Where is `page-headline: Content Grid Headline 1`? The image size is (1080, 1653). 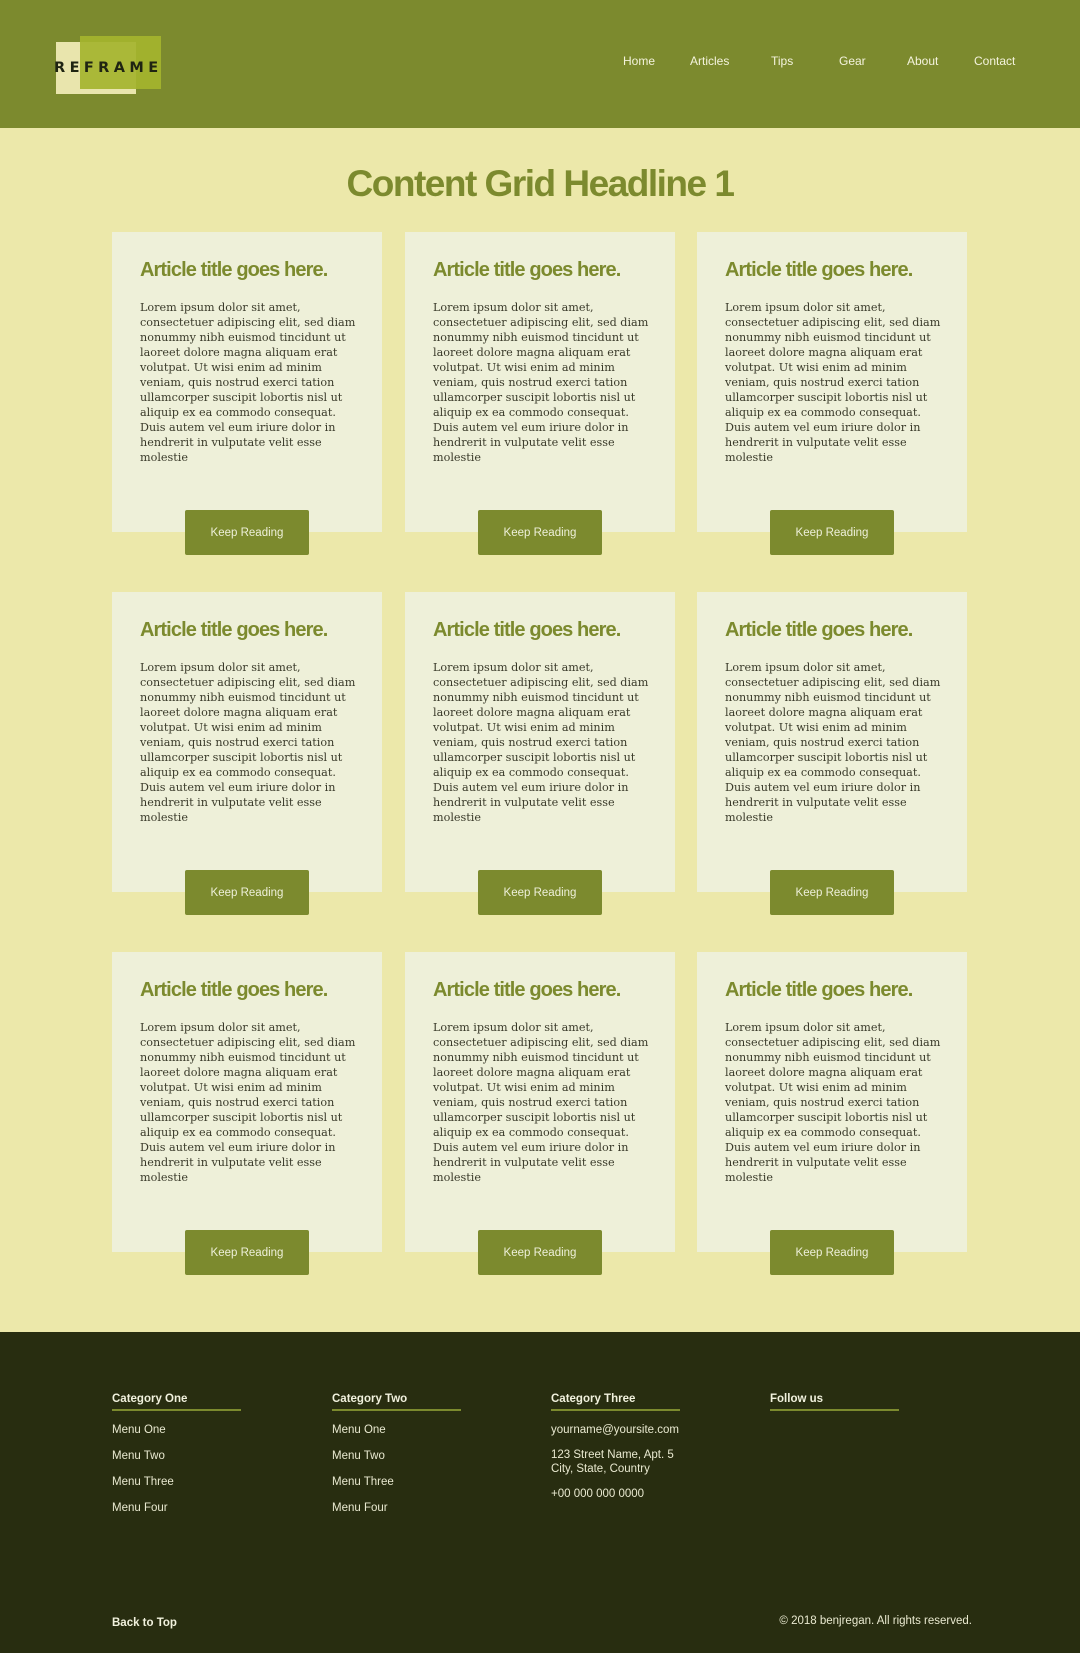 page-headline: Content Grid Headline 1 is located at coordinates (540, 183).